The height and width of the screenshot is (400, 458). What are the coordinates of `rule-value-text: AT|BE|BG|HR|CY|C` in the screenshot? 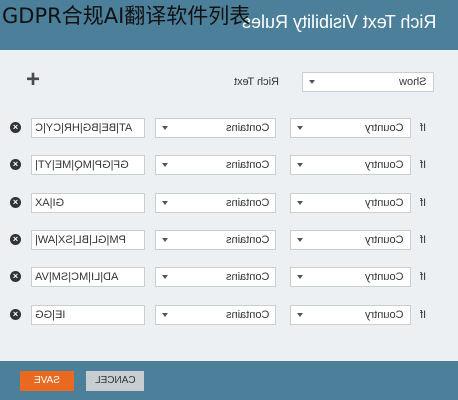 It's located at (84, 128).